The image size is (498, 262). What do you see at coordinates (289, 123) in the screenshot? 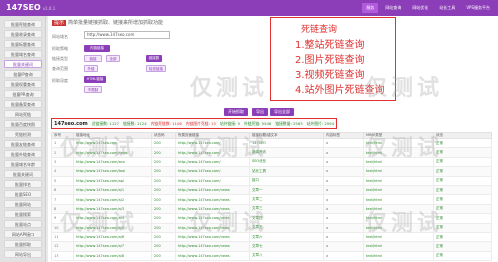
I see `stat-link-quantity: 链接数量: 2563` at bounding box center [289, 123].